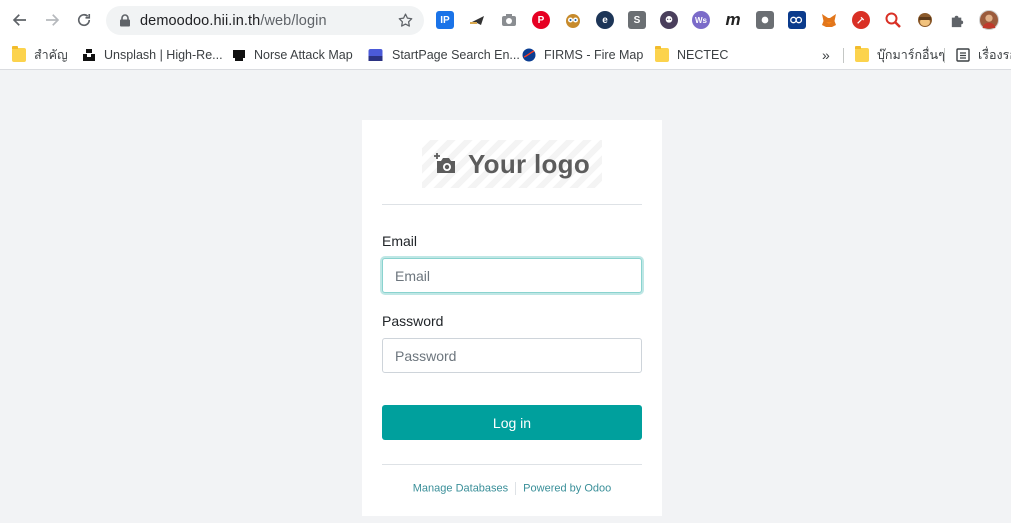  I want to click on lock-icon, so click(125, 20).